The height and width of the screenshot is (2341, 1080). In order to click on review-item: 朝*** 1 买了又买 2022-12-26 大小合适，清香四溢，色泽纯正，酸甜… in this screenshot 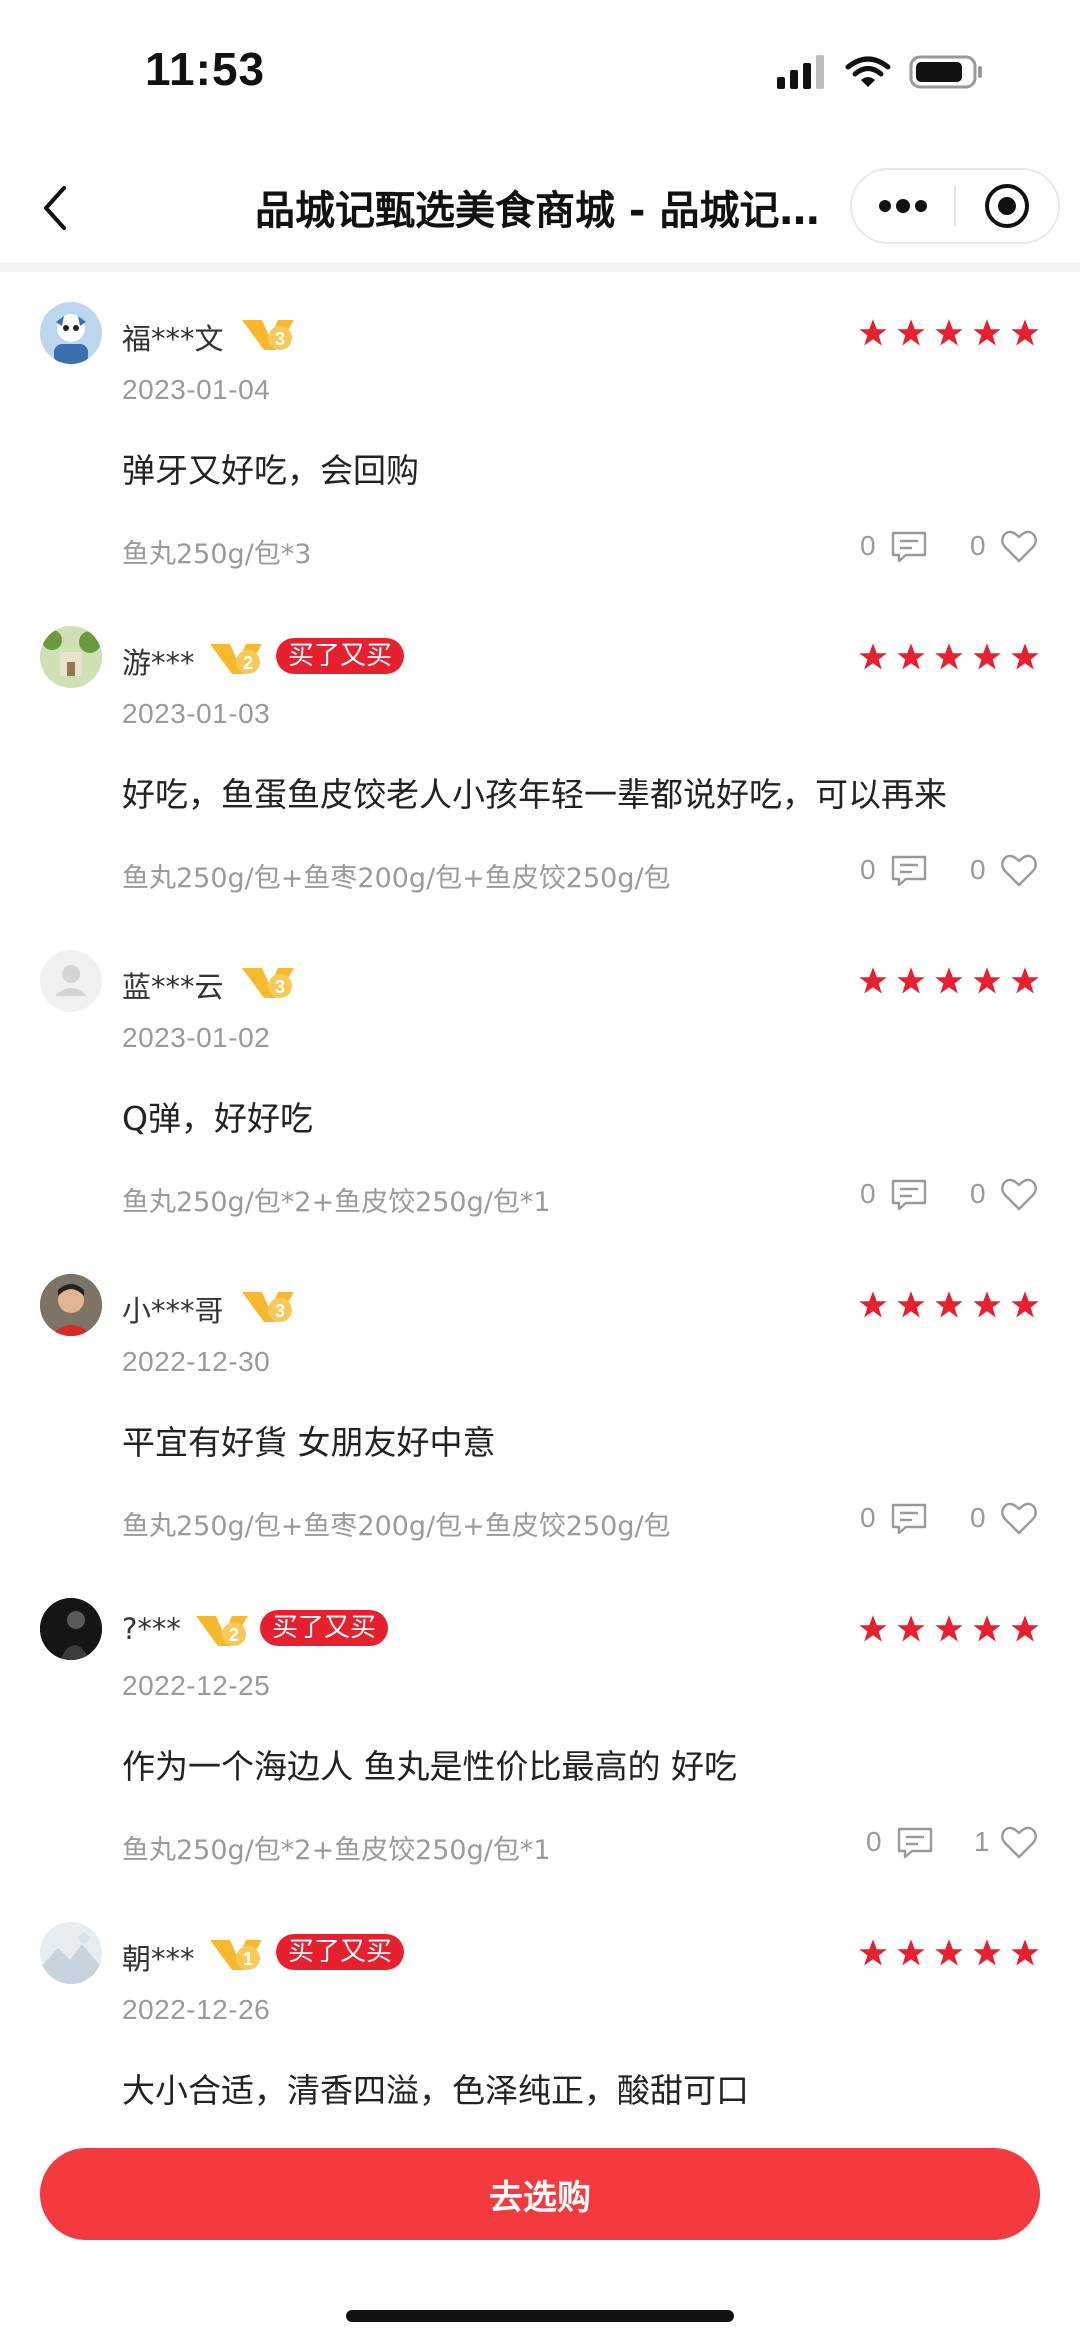, I will do `click(540, 2011)`.